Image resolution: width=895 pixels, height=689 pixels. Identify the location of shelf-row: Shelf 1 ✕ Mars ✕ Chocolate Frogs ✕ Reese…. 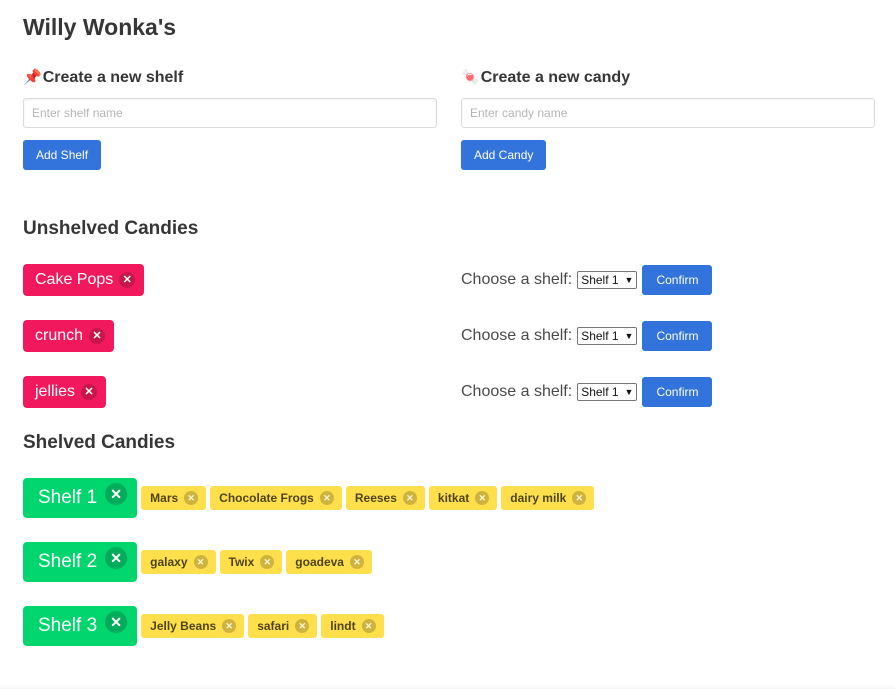
(310, 498).